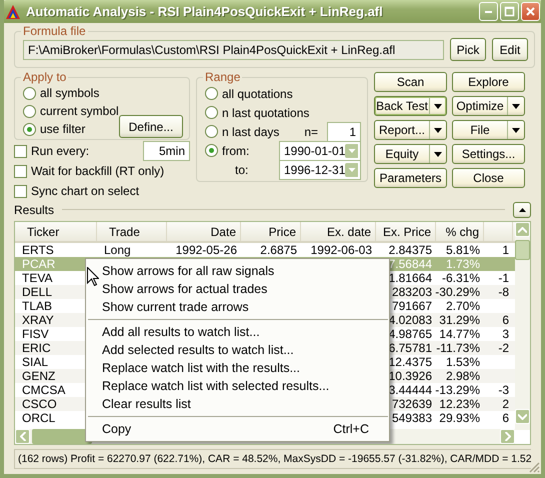 This screenshot has width=545, height=478. Describe the element at coordinates (37, 292) in the screenshot. I see `table-cell: DELL` at that location.